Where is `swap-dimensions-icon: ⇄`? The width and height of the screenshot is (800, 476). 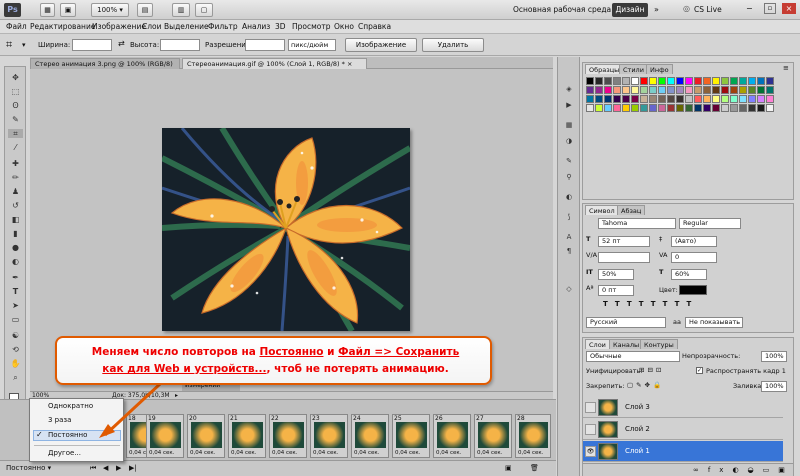 swap-dimensions-icon: ⇄ is located at coordinates (121, 43).